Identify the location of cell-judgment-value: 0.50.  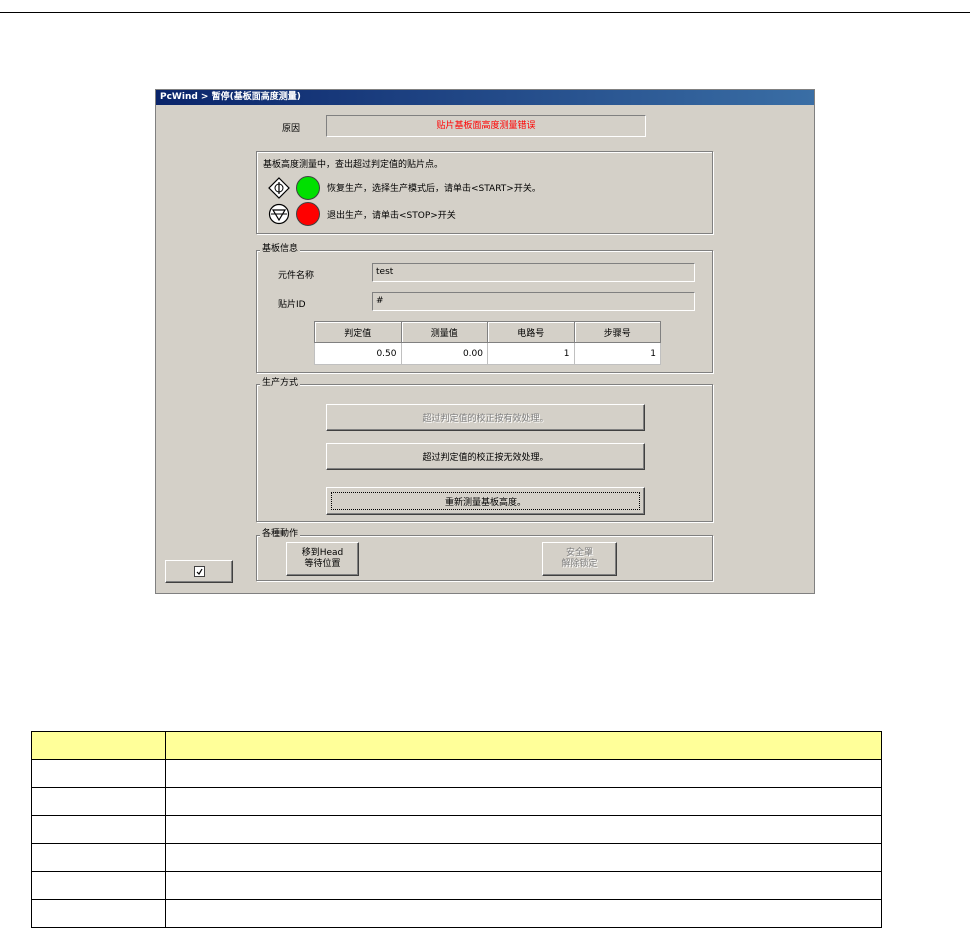
(358, 353).